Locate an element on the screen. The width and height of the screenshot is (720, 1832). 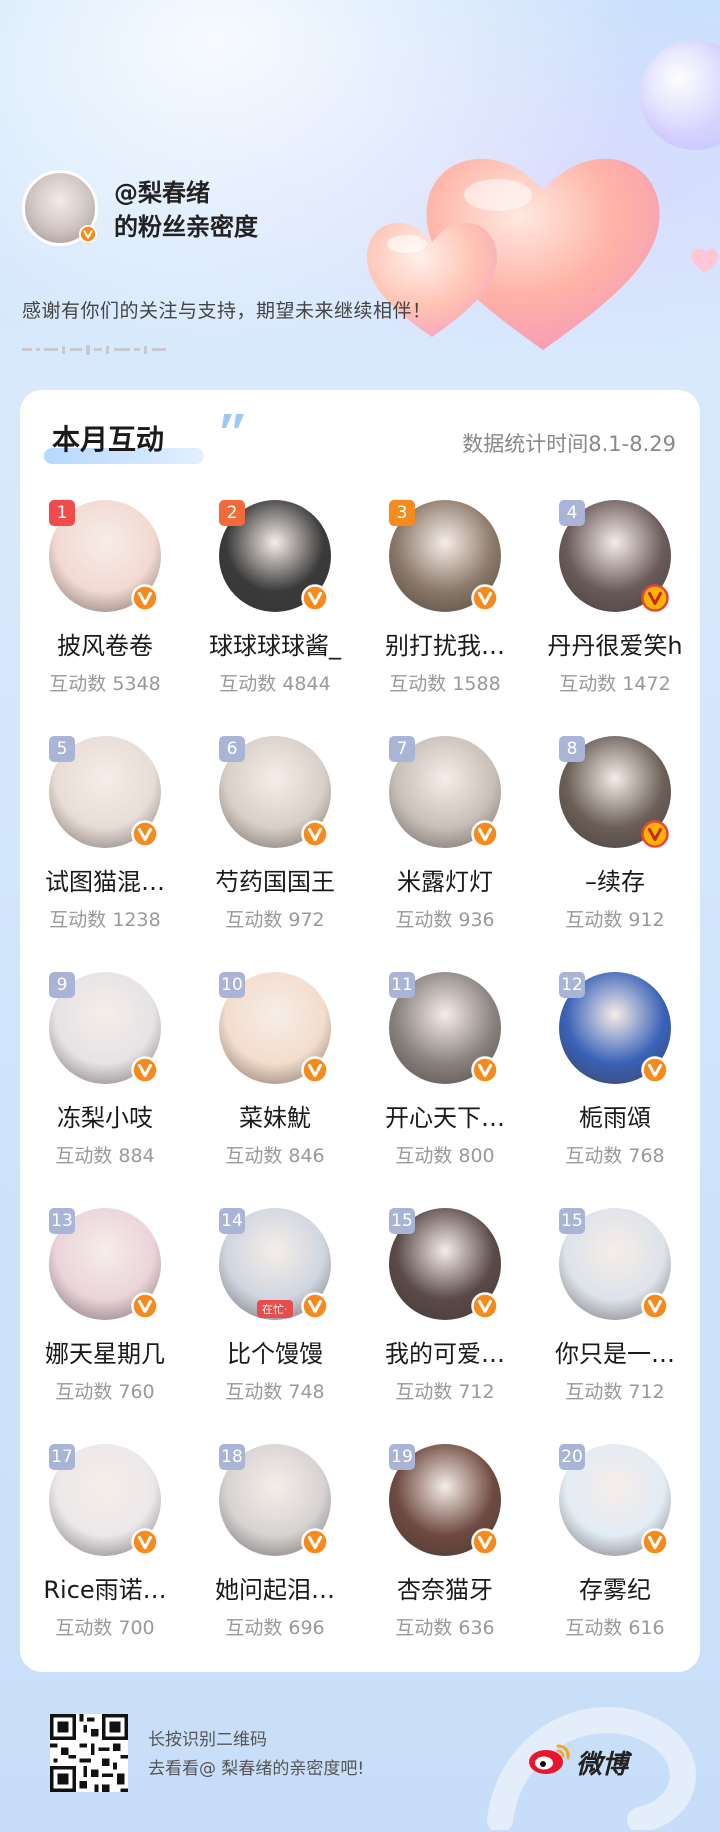
fan-name: 芍药国国王 is located at coordinates (275, 879).